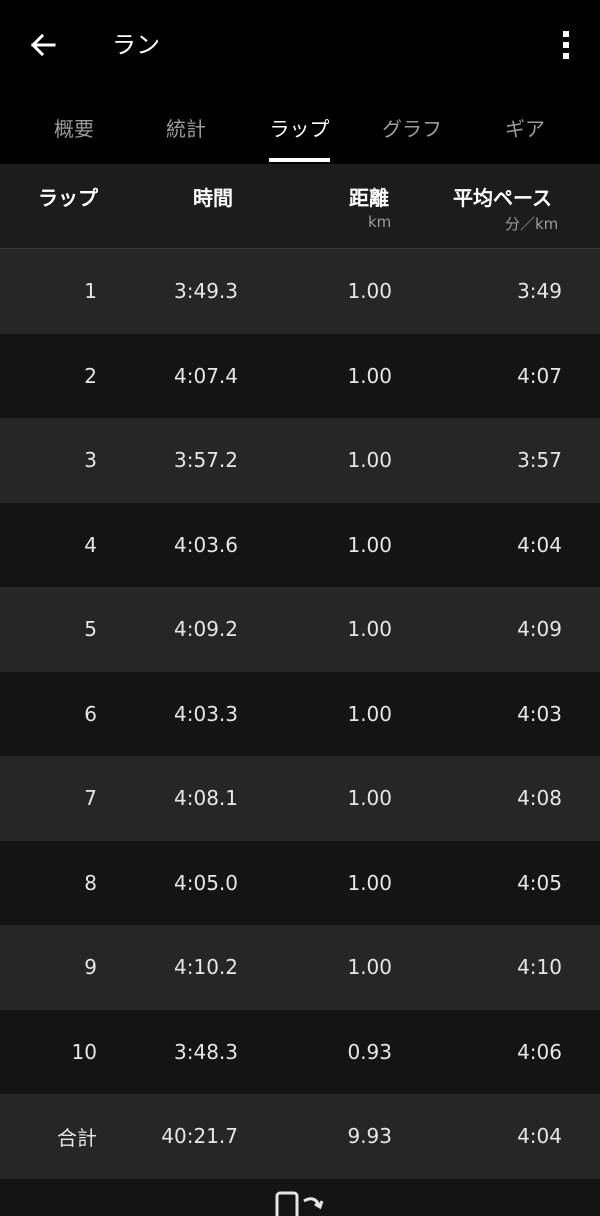 This screenshot has height=1216, width=600. I want to click on lap-number: 4, so click(90, 544).